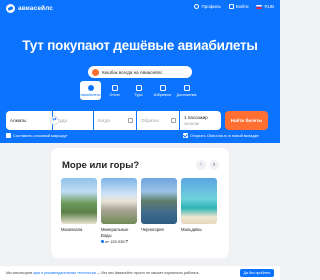 This screenshot has height=280, width=320. I want to click on tab-label: Туры, so click(138, 94).